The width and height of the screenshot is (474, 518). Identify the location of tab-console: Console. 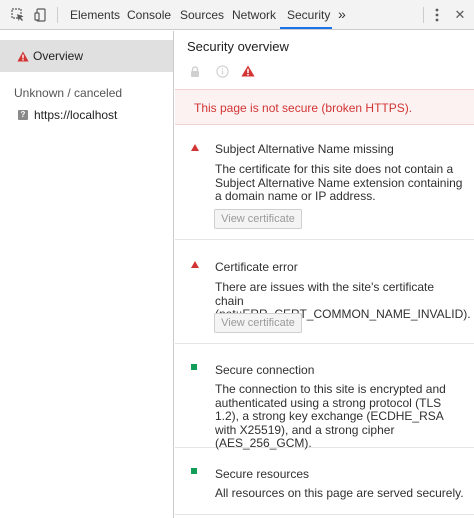
(149, 15).